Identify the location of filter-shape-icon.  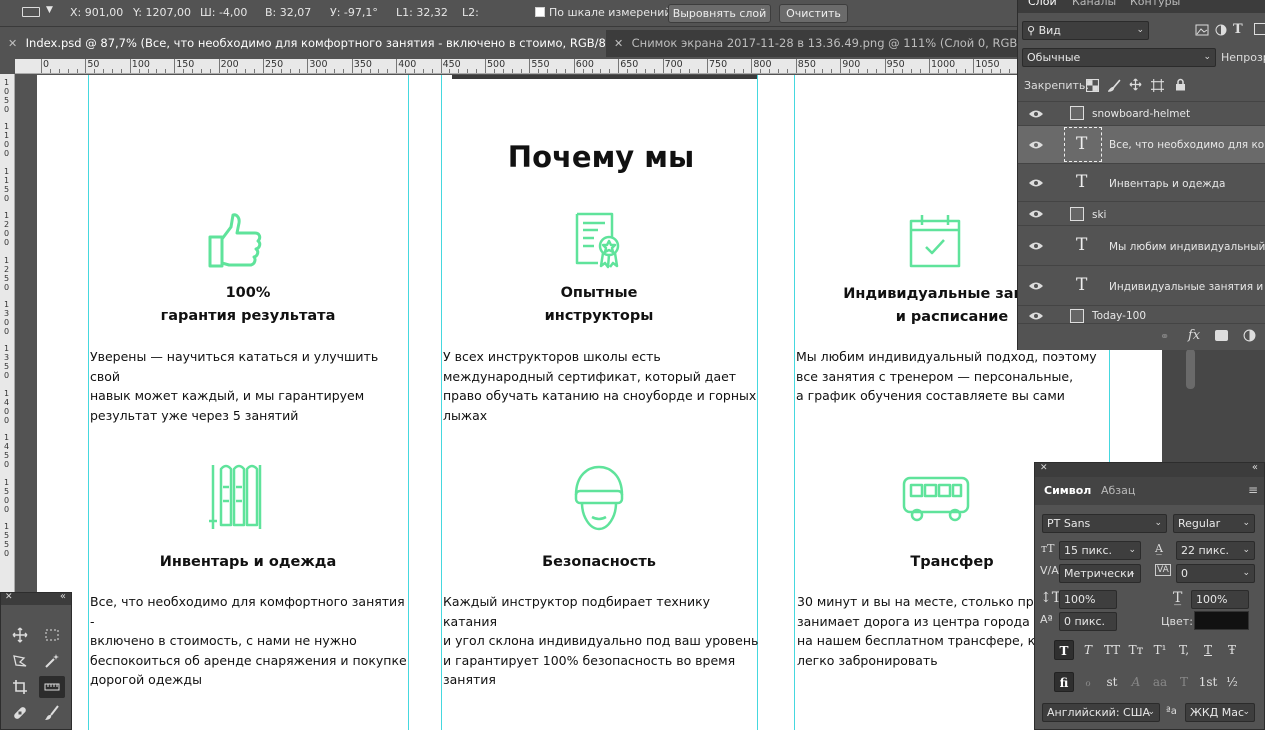
(1259, 29).